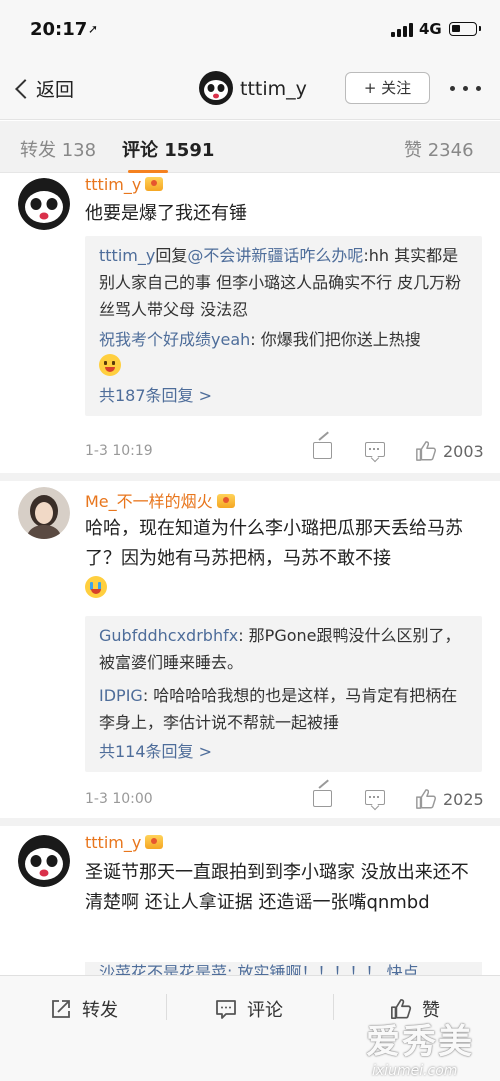  I want to click on watermark-main: 爱秀美, so click(420, 1042).